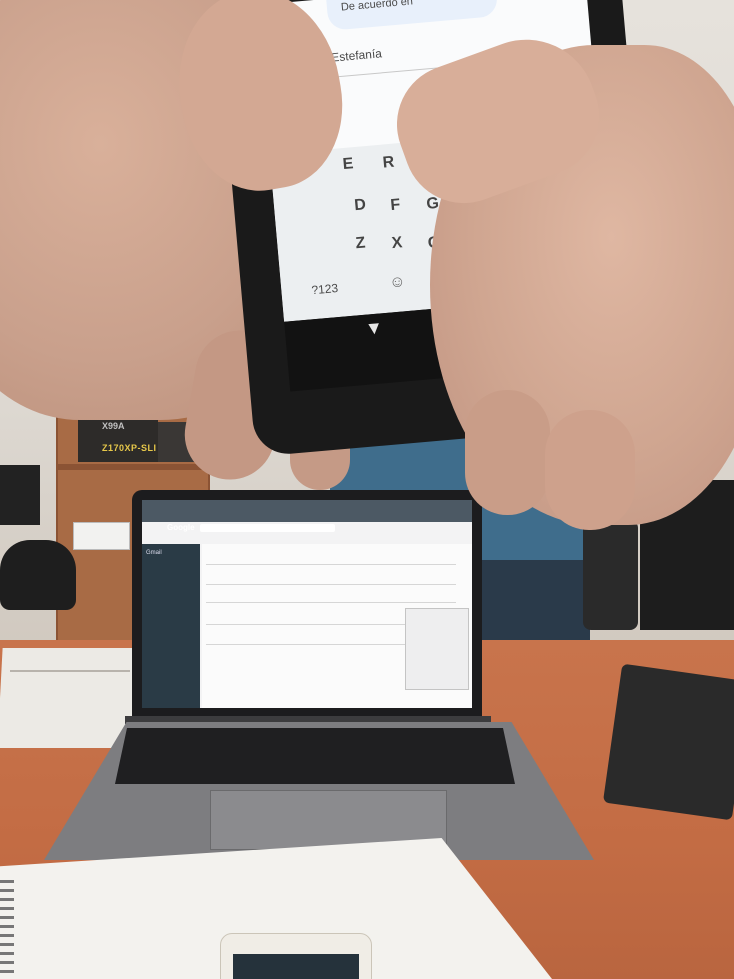 The width and height of the screenshot is (734, 979). What do you see at coordinates (133, 467) in the screenshot?
I see `shelf-board` at bounding box center [133, 467].